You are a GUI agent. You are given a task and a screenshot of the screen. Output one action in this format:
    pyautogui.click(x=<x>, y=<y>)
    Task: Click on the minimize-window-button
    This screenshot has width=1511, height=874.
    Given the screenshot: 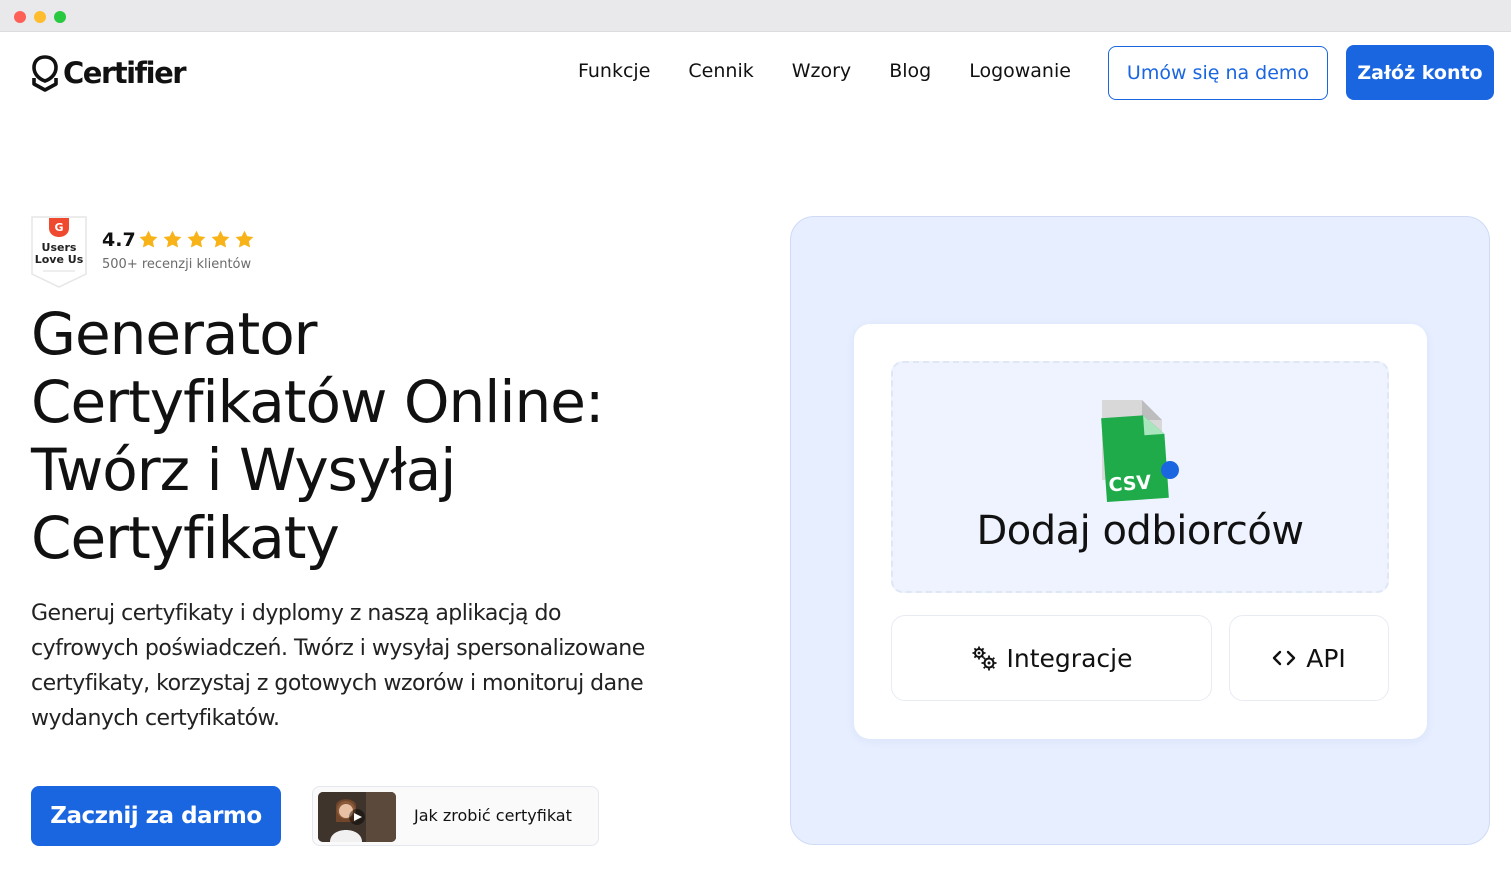 What is the action you would take?
    pyautogui.click(x=40, y=17)
    